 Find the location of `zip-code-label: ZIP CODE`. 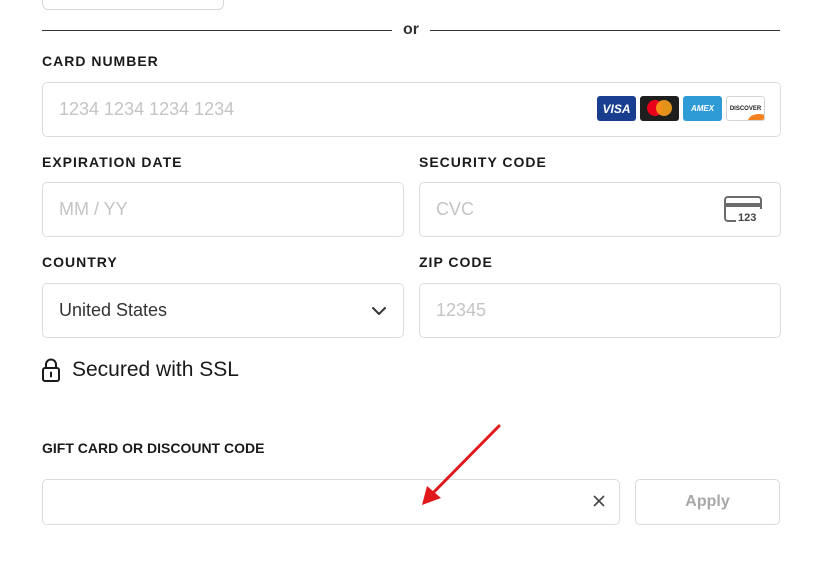

zip-code-label: ZIP CODE is located at coordinates (456, 262).